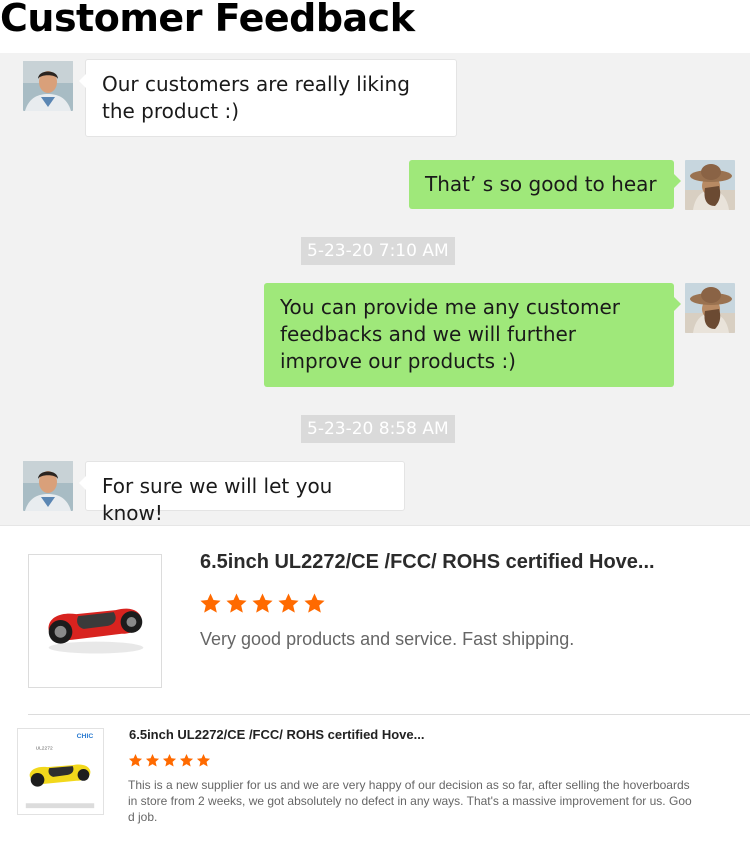 The width and height of the screenshot is (750, 850). Describe the element at coordinates (378, 251) in the screenshot. I see `chat-timestamp: 5-23-20 7:10 AM` at that location.